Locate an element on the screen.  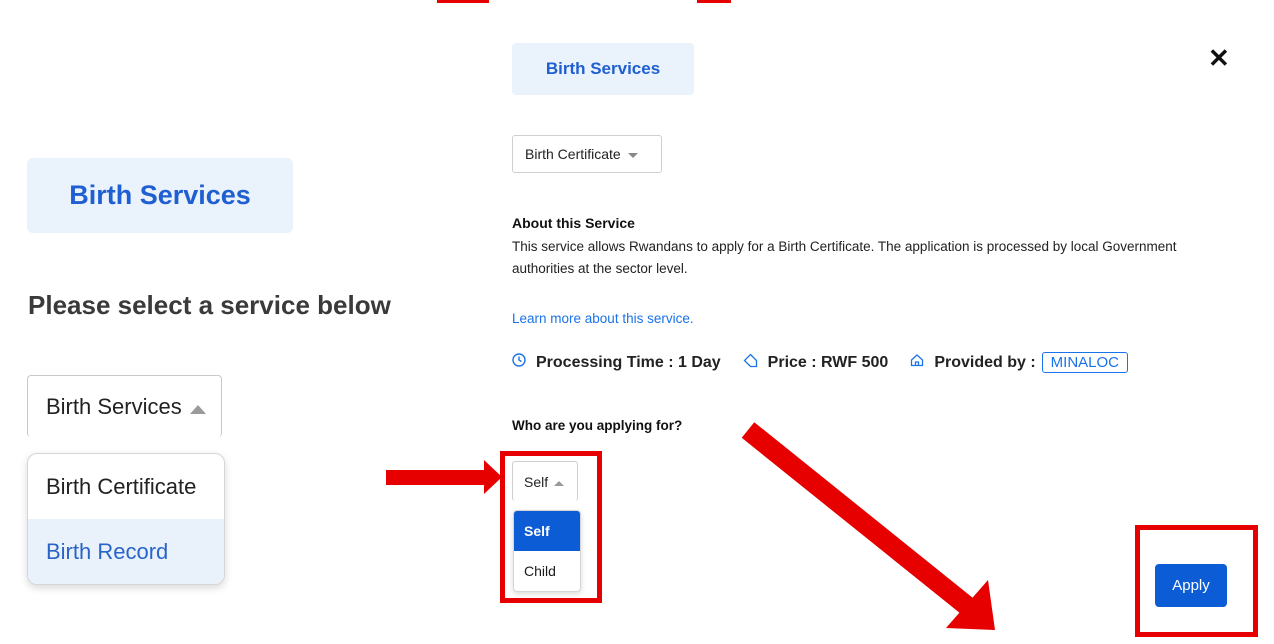
left-service-pill: Birth Services is located at coordinates (160, 195).